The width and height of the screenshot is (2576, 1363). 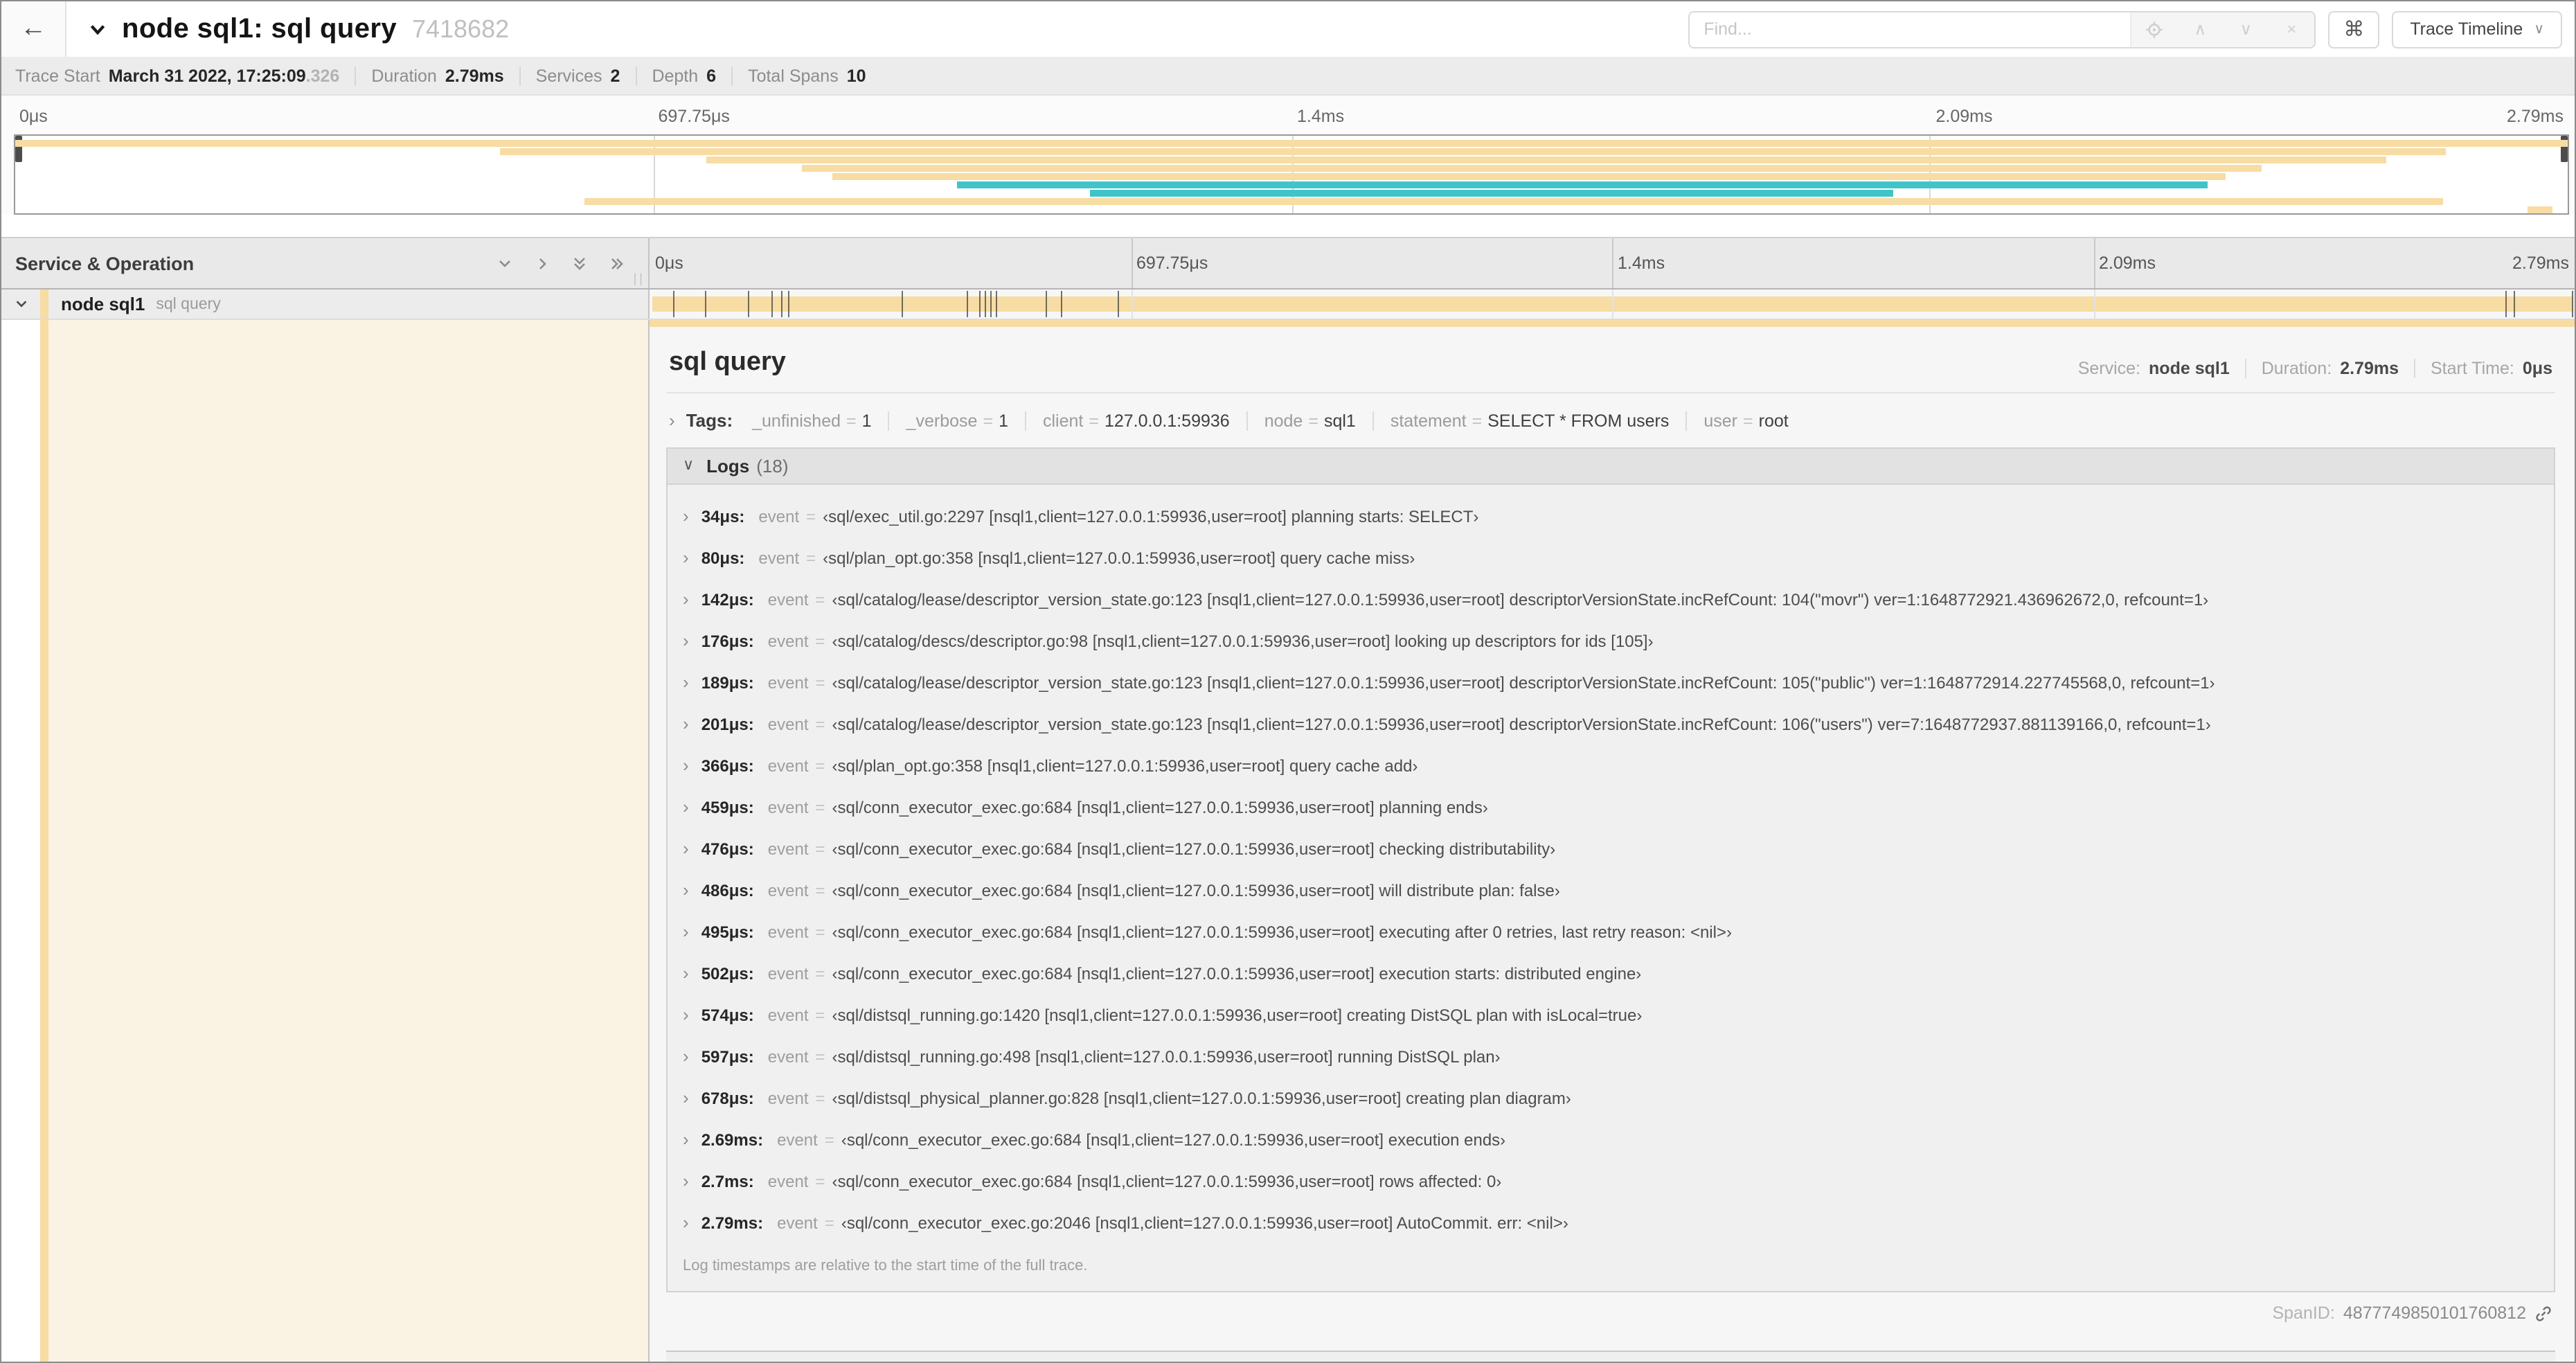 What do you see at coordinates (325, 304) in the screenshot?
I see `span-row-name-cell: node sql1 sql query` at bounding box center [325, 304].